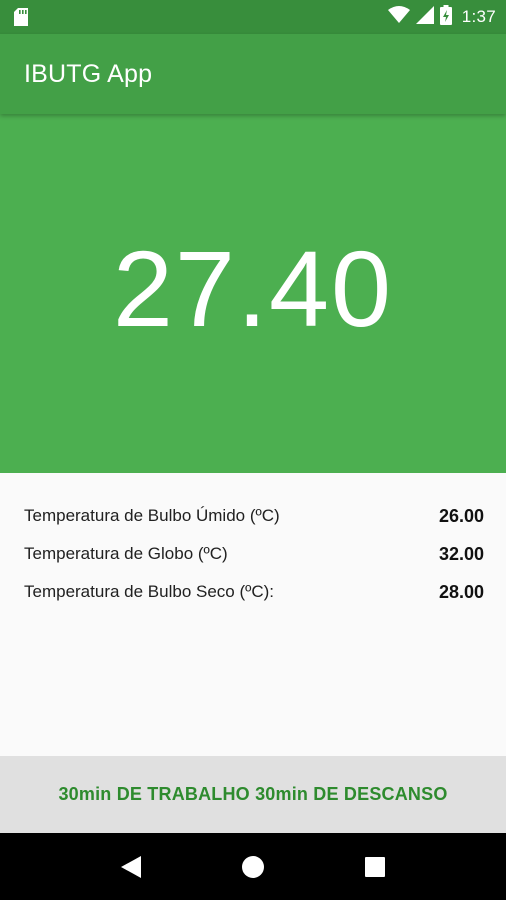 The image size is (506, 900). Describe the element at coordinates (149, 591) in the screenshot. I see `reading-label: Temperatura de Bulbo Seco (ºC):` at that location.